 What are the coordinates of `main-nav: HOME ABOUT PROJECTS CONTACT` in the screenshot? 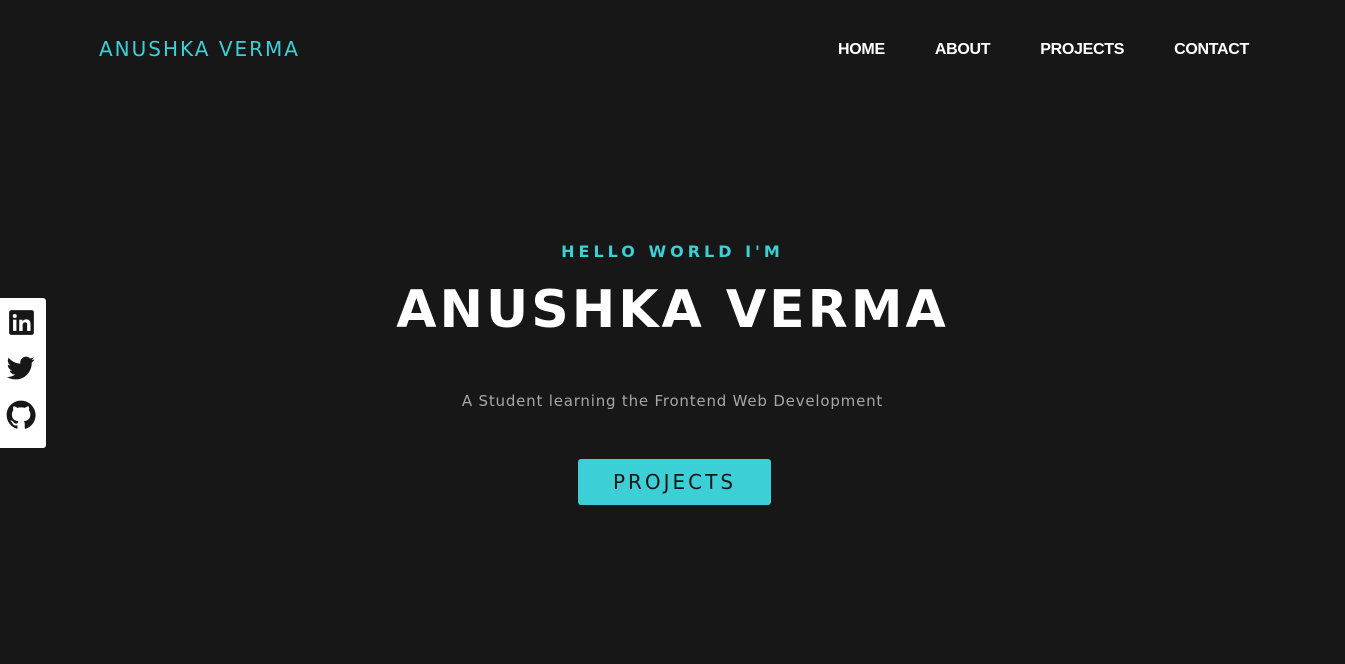 It's located at (1018, 50).